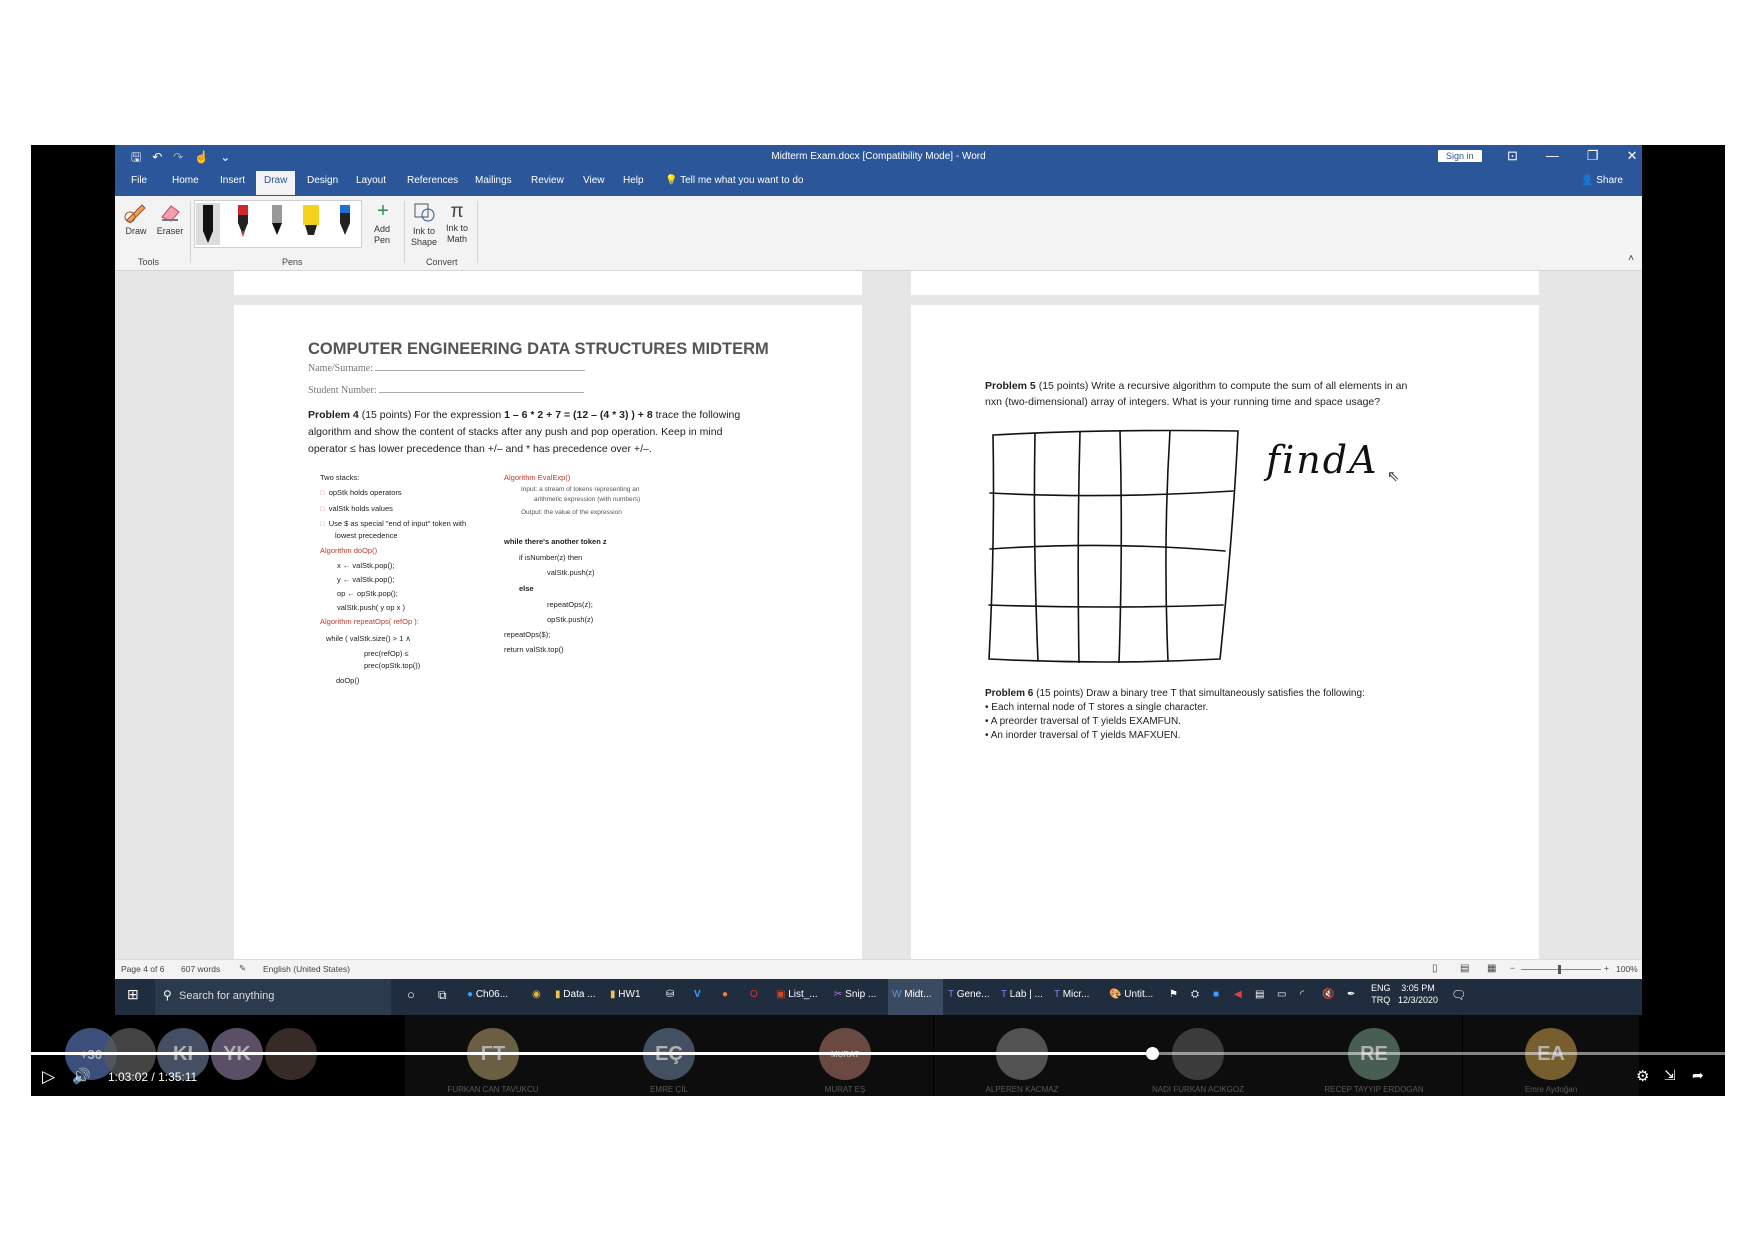  Describe the element at coordinates (135, 214) in the screenshot. I see `pencil-icon` at that location.